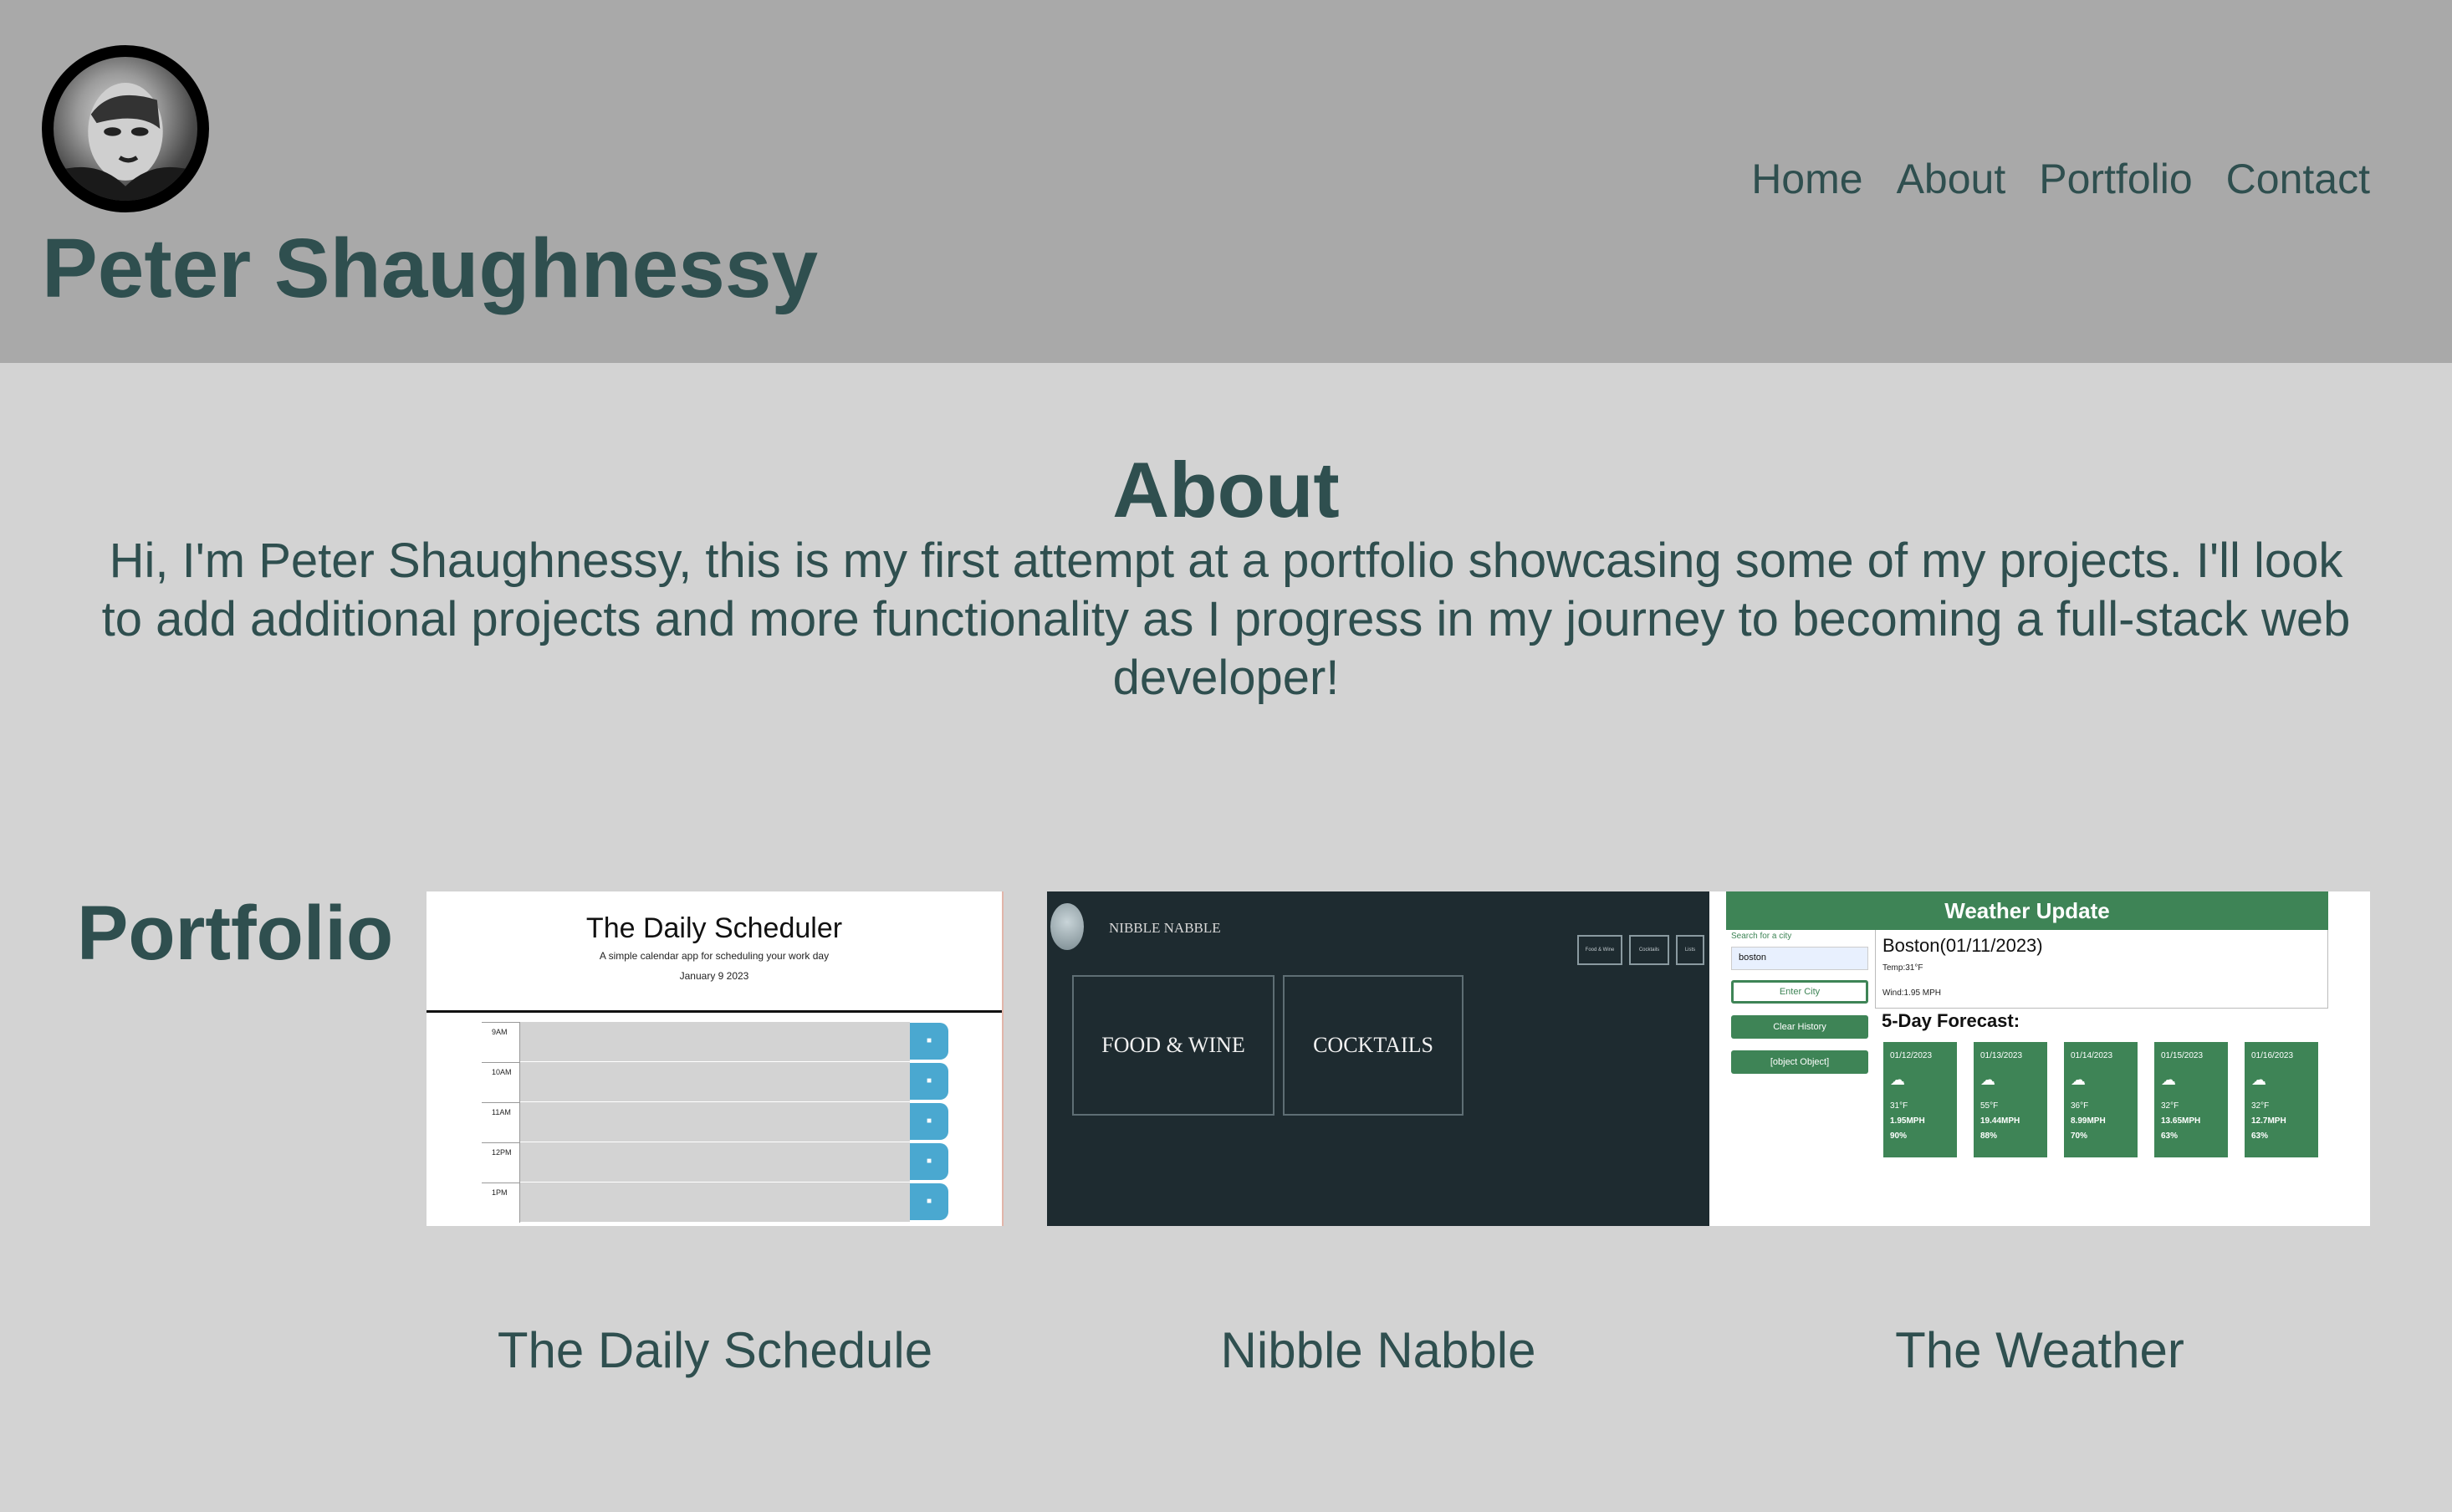 The height and width of the screenshot is (1512, 2452). I want to click on thumb-nibble-category-box: FOOD & WINE, so click(1174, 1045).